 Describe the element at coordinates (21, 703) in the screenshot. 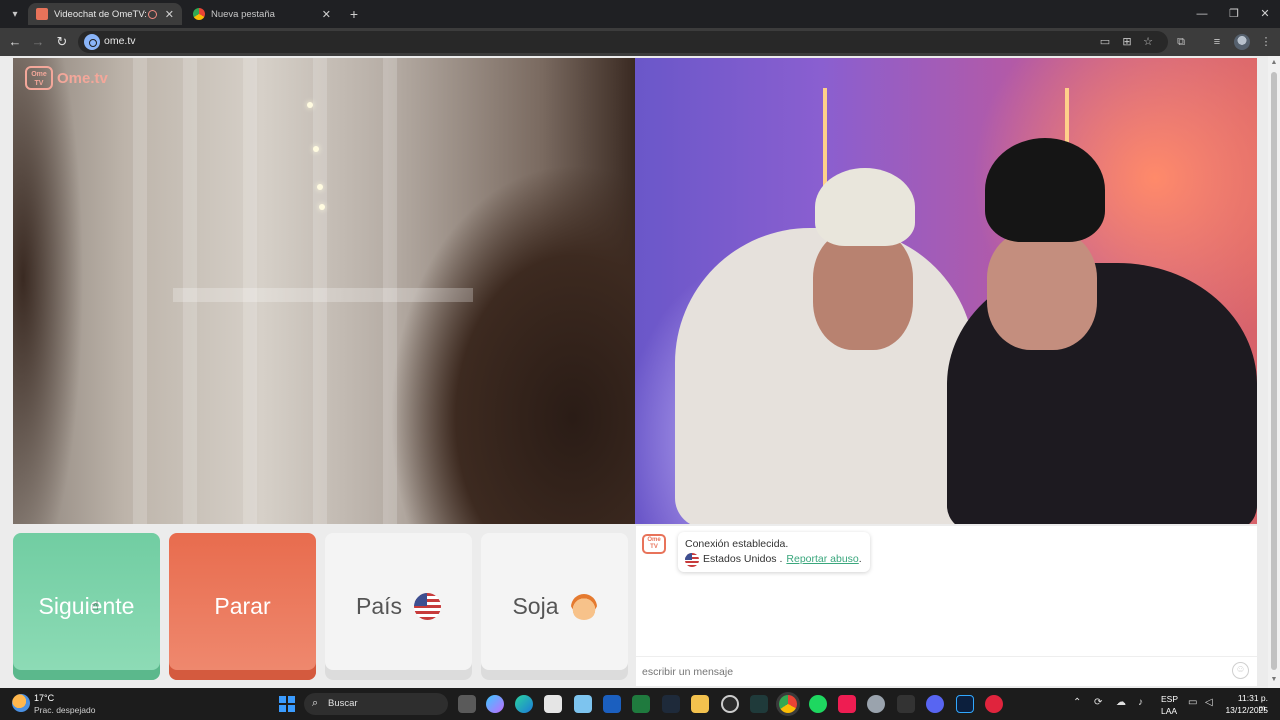

I see `weather-icon` at that location.